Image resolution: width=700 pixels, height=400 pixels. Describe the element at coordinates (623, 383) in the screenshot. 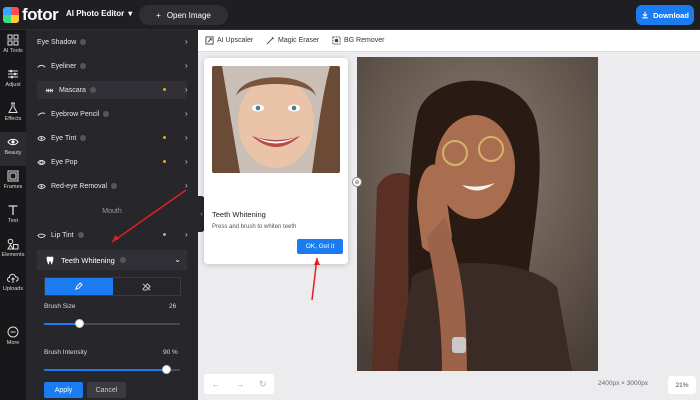

I see `image-dimensions: 2400px × 3000px` at that location.